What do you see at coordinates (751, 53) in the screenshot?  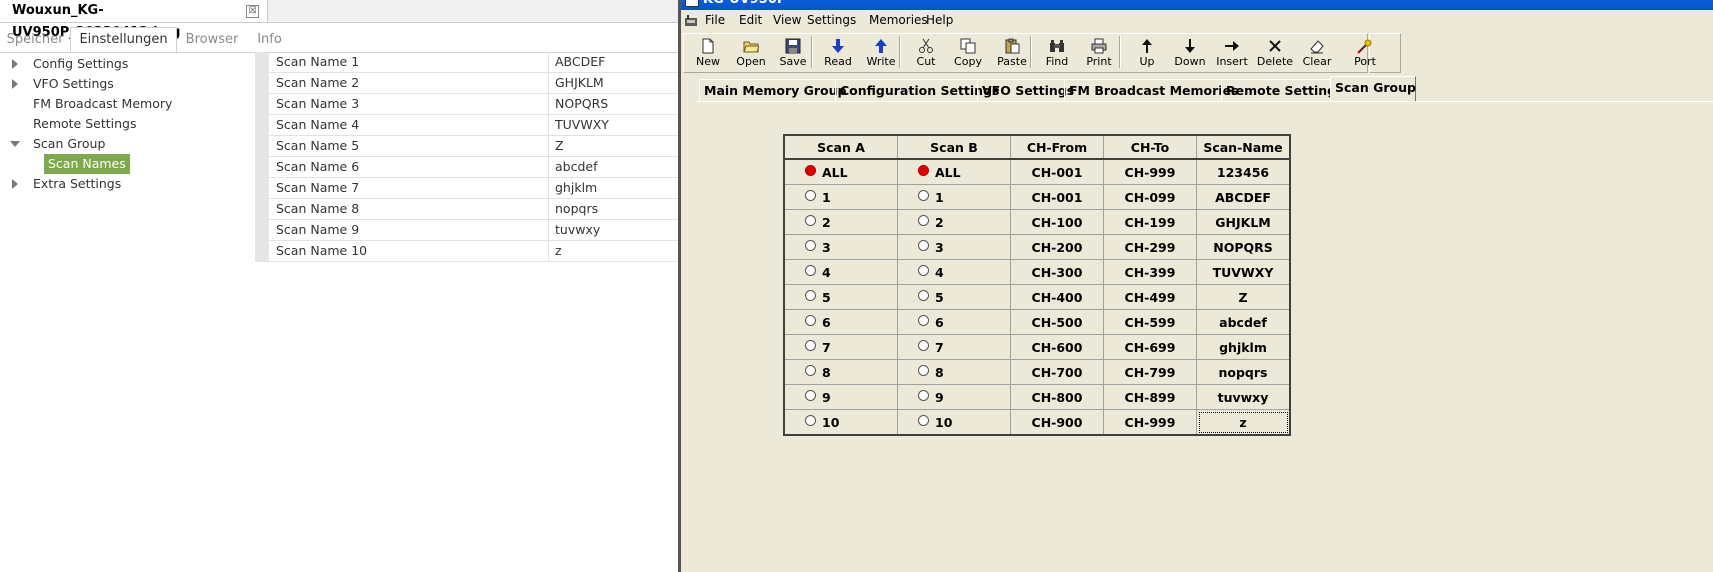 I see `open-button: Open` at bounding box center [751, 53].